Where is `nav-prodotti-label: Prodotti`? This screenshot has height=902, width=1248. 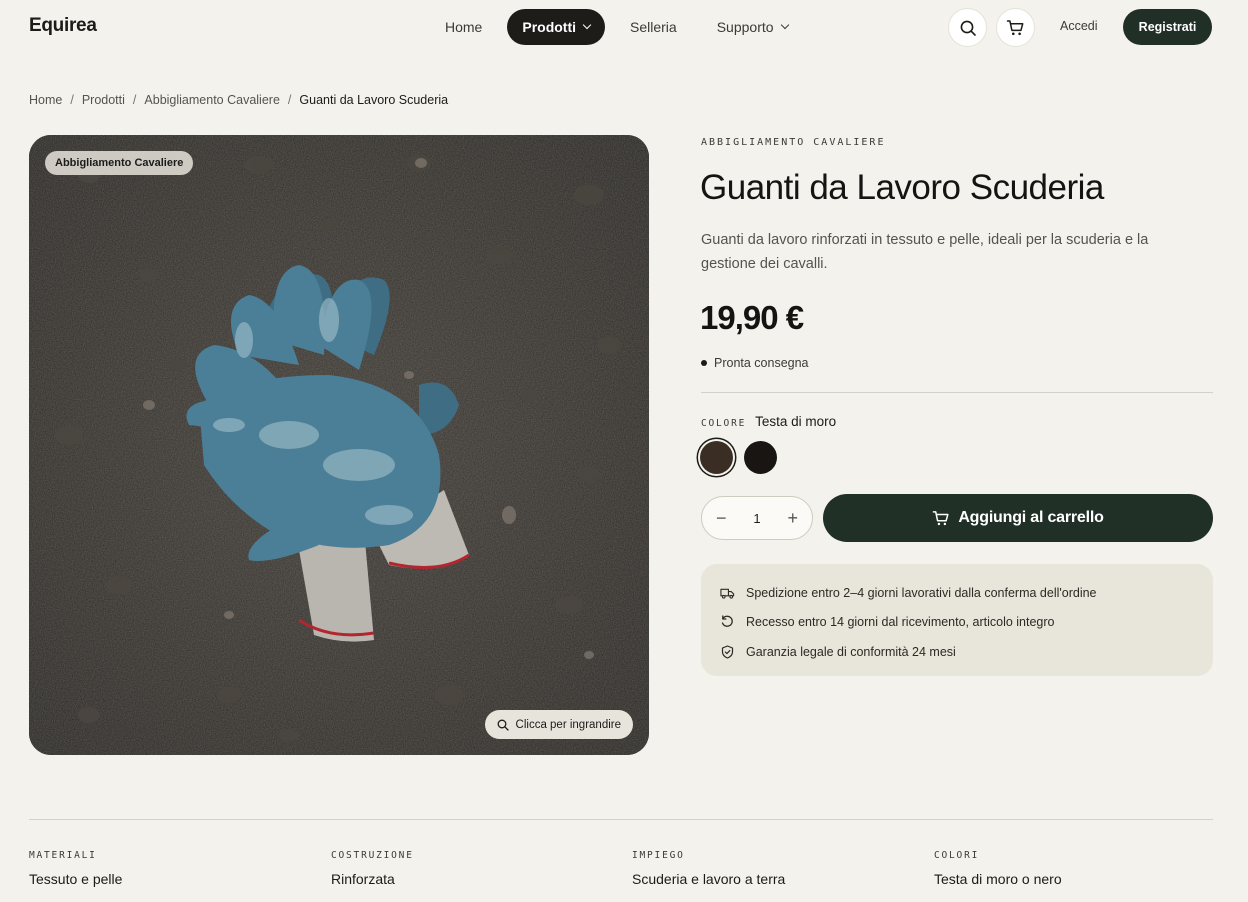 nav-prodotti-label: Prodotti is located at coordinates (549, 27).